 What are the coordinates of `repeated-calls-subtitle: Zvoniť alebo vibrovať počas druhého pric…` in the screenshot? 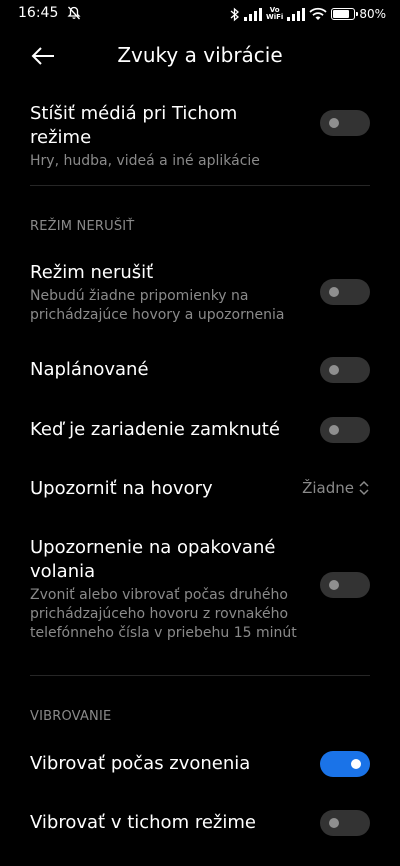 It's located at (163, 614).